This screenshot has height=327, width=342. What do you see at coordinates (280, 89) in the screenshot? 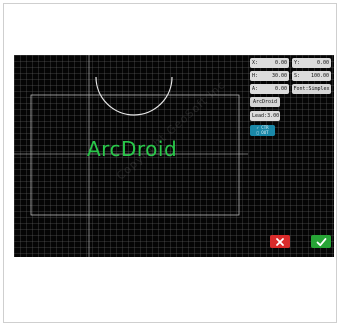
I see `a-value: 0.00` at bounding box center [280, 89].